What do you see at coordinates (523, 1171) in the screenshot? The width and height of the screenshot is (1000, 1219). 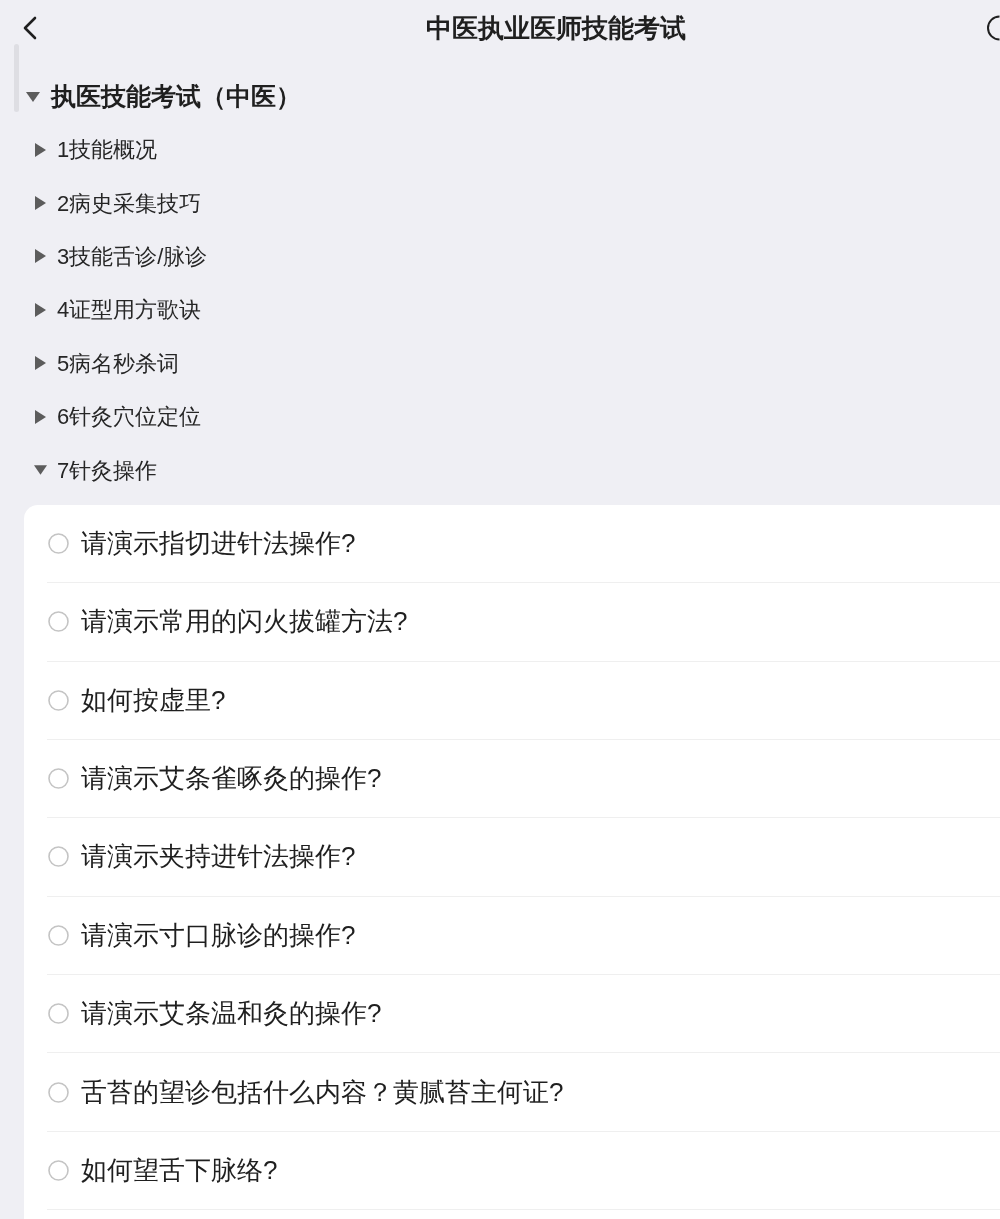 I see `question-row: 如何望舌下脉络?` at bounding box center [523, 1171].